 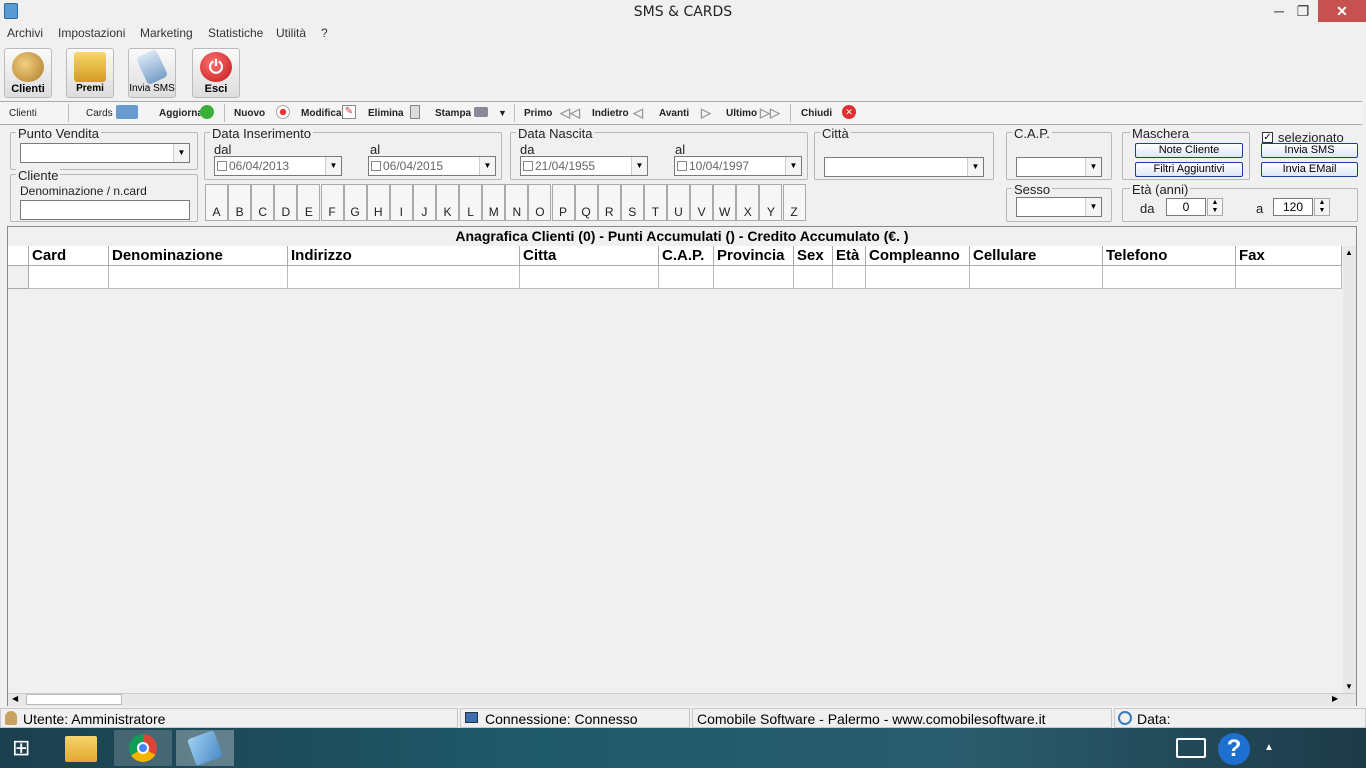 What do you see at coordinates (404, 256) in the screenshot?
I see `column-header-indirizzo: Indirizzo` at bounding box center [404, 256].